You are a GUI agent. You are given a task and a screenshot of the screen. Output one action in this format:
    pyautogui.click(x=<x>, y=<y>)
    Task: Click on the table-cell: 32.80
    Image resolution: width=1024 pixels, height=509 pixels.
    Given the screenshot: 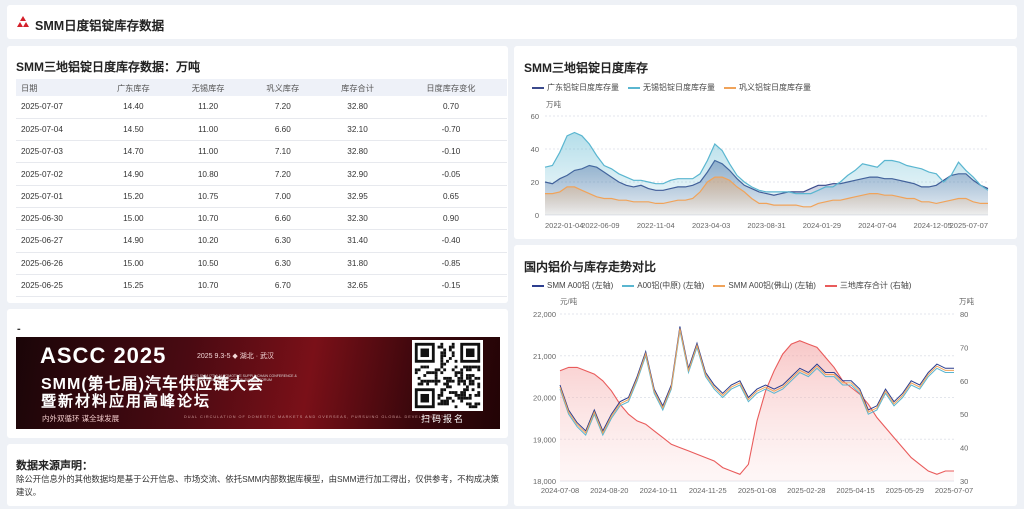 What is the action you would take?
    pyautogui.click(x=357, y=107)
    